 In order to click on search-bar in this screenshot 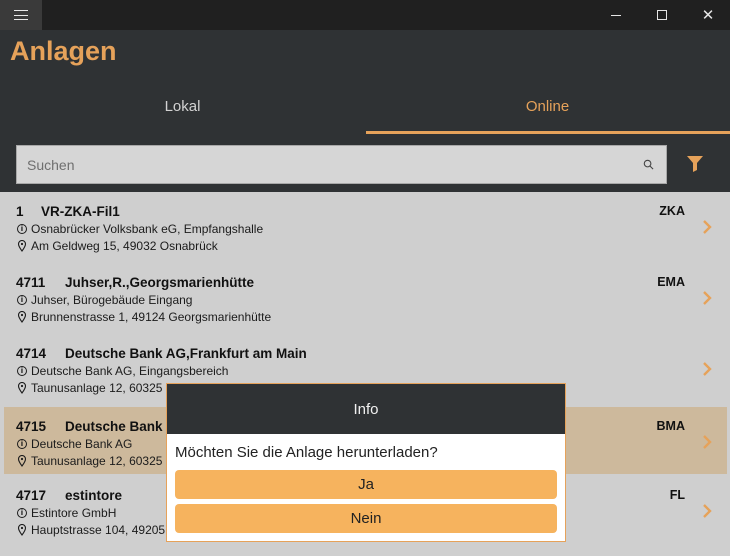, I will do `click(365, 163)`.